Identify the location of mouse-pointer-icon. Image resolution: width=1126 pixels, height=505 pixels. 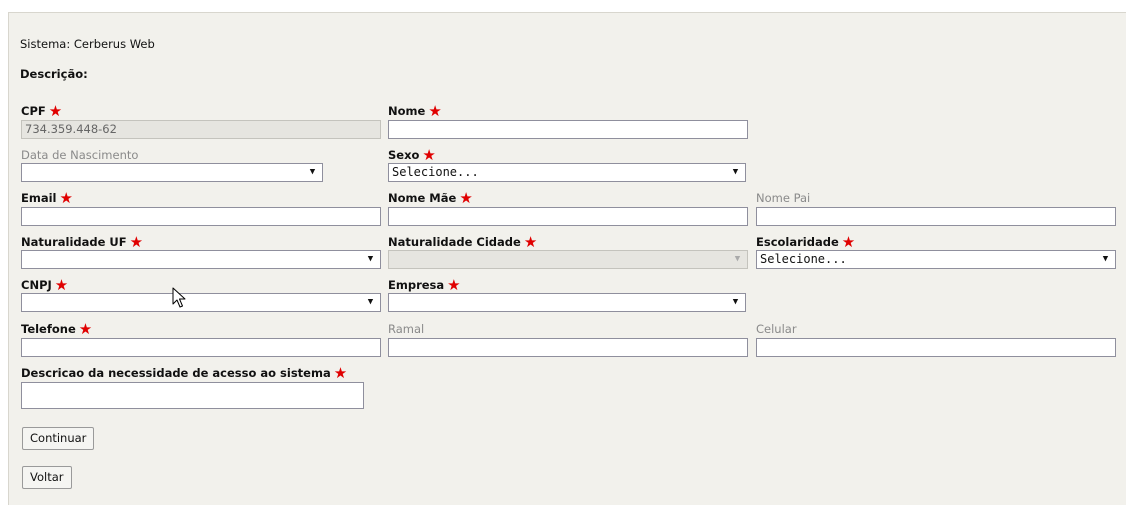
(179, 297).